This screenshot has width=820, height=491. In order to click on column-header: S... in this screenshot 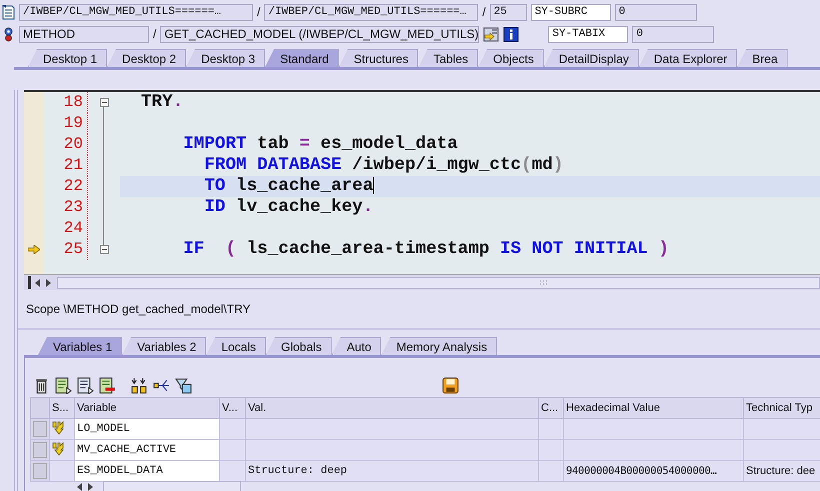, I will do `click(62, 408)`.